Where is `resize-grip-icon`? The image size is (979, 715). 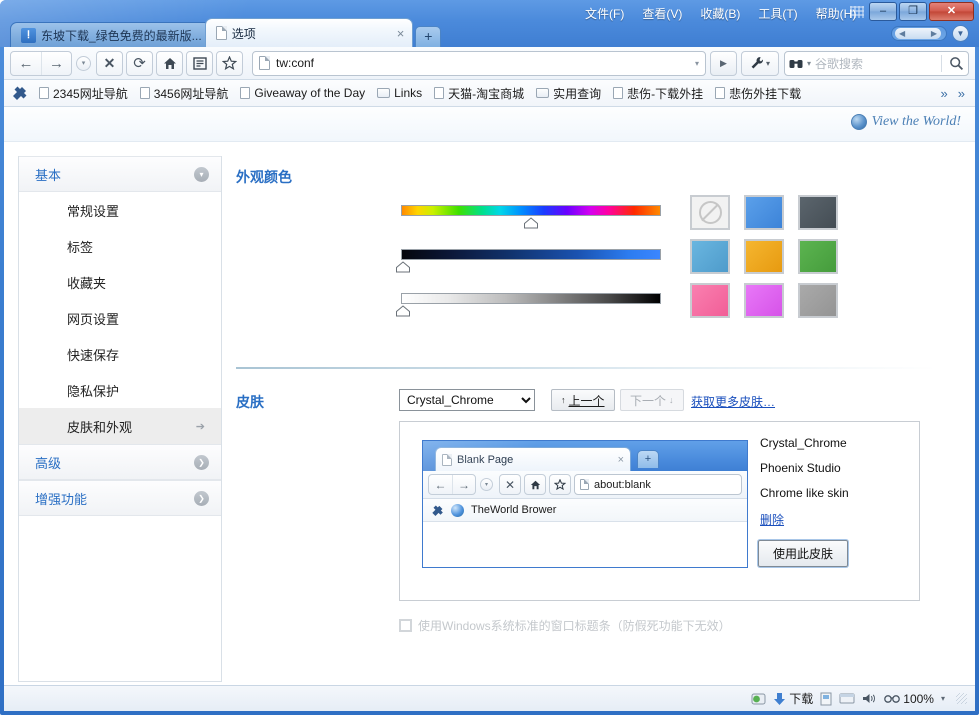
resize-grip-icon is located at coordinates (961, 698).